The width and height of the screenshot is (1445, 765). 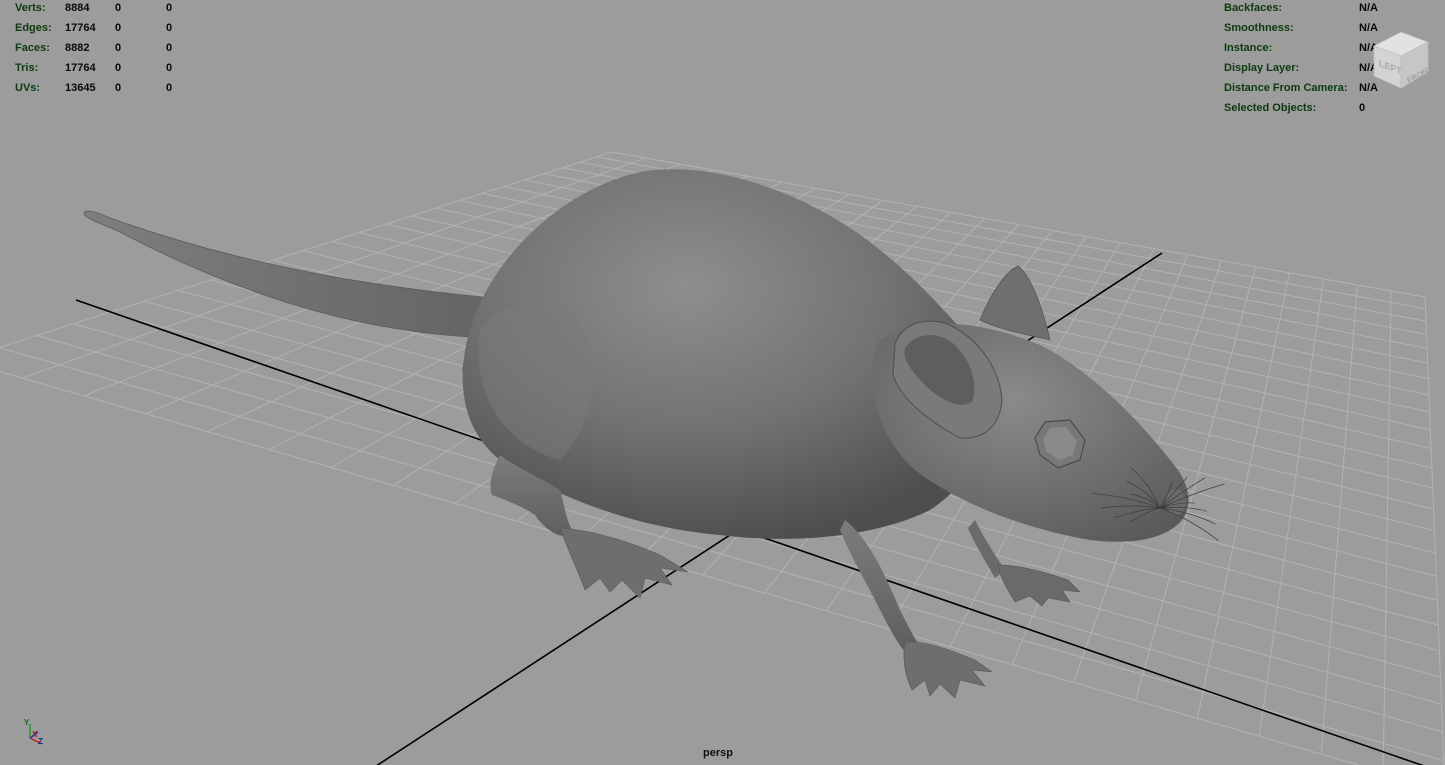 What do you see at coordinates (40, 741) in the screenshot?
I see `axis-z-label: Z` at bounding box center [40, 741].